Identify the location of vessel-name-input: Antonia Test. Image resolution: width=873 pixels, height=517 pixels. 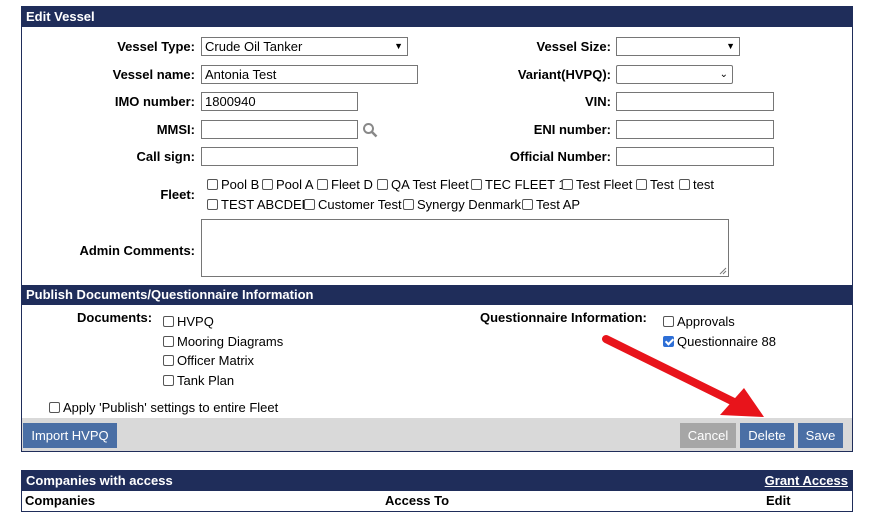
(309, 74).